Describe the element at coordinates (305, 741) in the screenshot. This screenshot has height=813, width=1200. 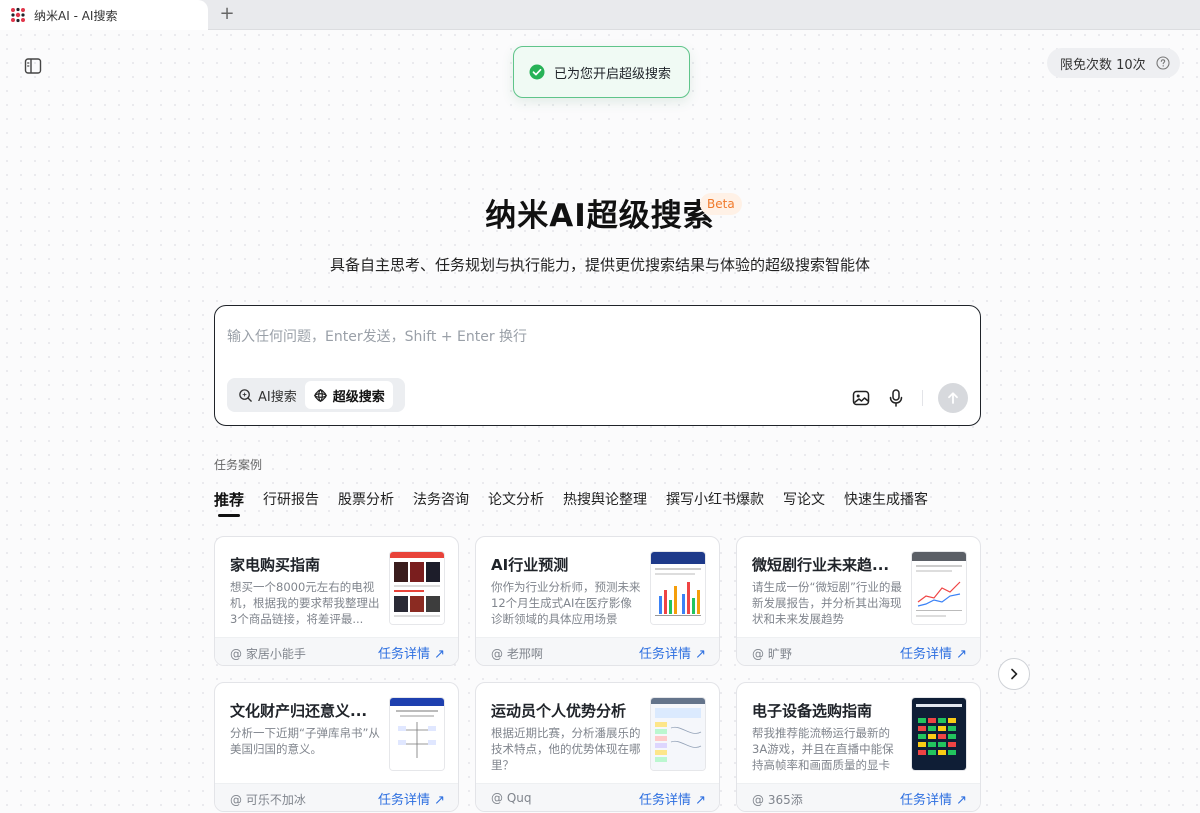
I see `task-card-description: 分析一下近期“子弹库帛书”从美国归国的意义。` at that location.